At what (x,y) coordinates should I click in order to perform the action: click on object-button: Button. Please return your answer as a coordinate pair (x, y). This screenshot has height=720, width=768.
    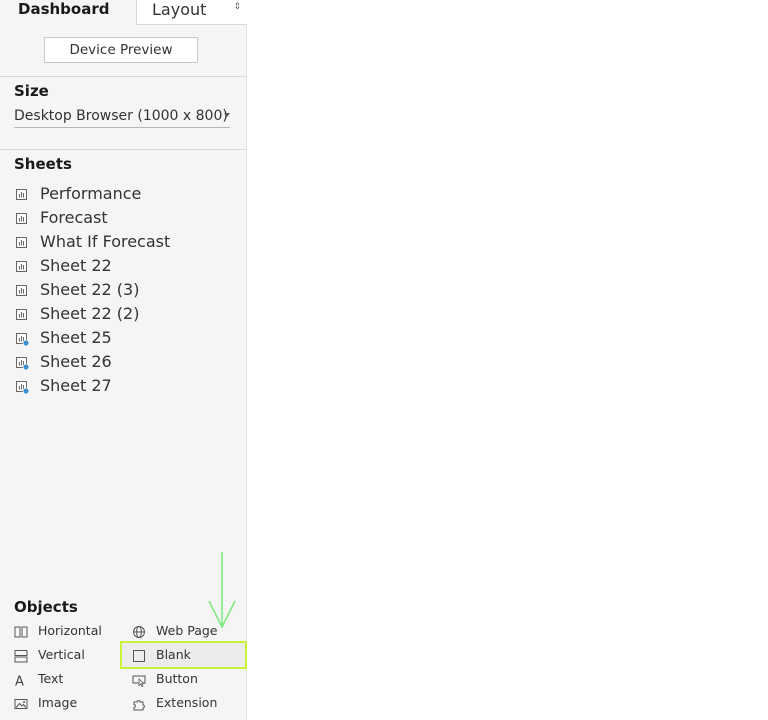
    Looking at the image, I should click on (187, 680).